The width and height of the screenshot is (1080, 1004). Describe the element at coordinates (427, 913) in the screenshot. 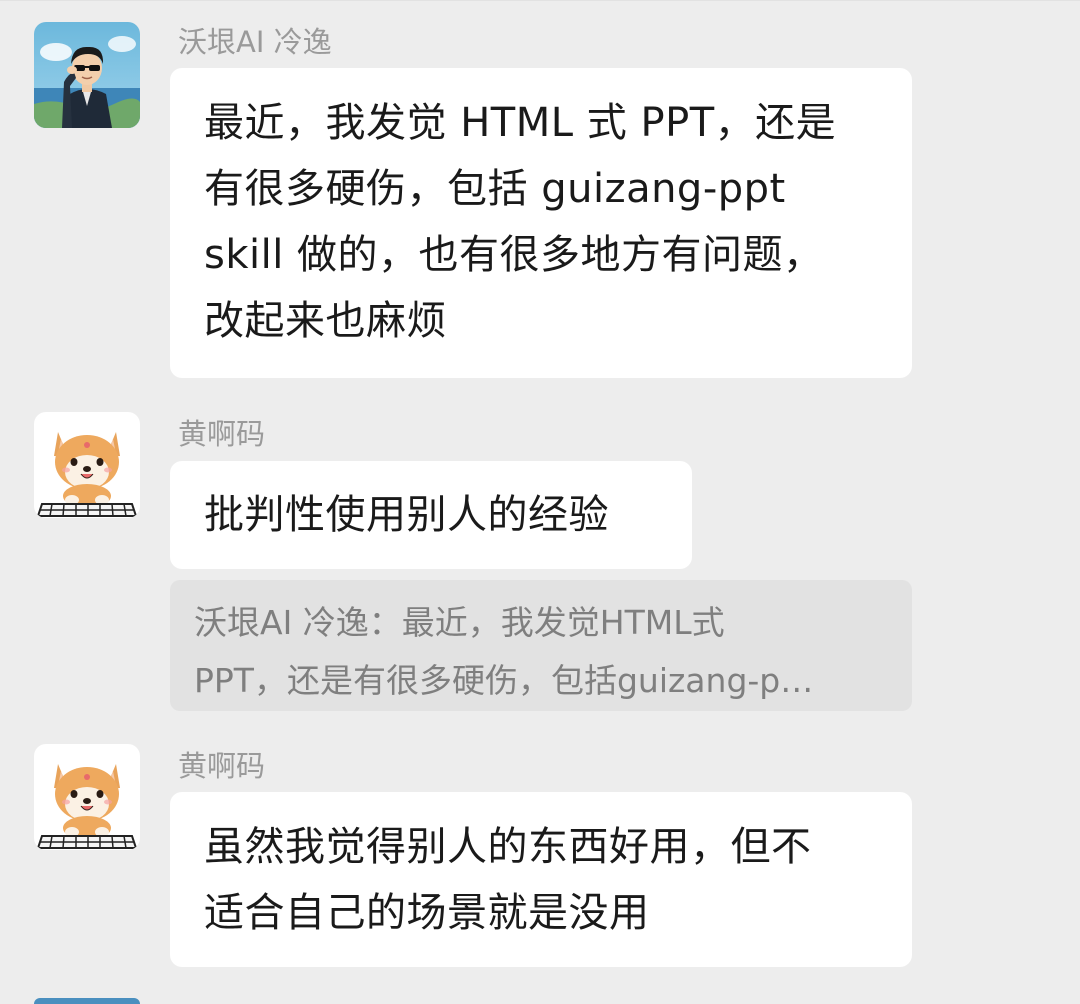

I see `message-text-line: 适合自己的场景就是没用` at that location.